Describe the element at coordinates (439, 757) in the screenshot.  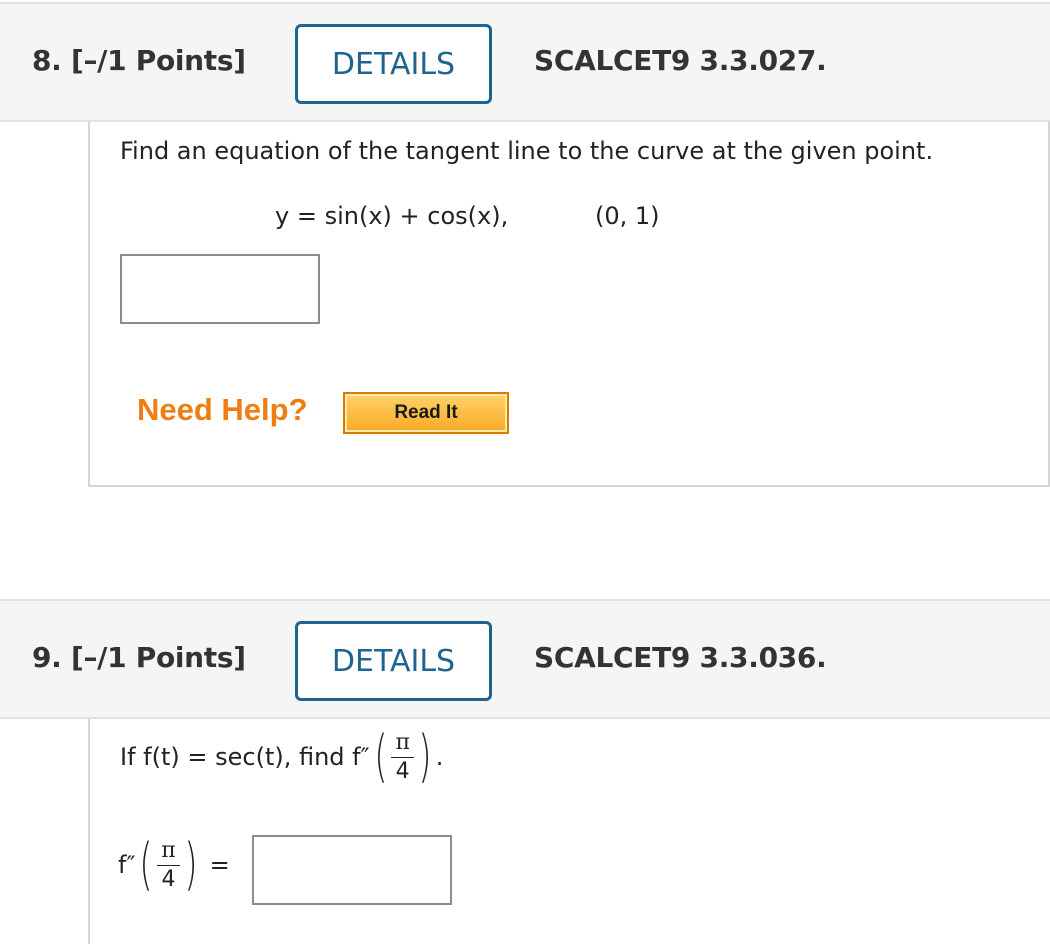
I see `question-9-prompt-suffix: .` at that location.